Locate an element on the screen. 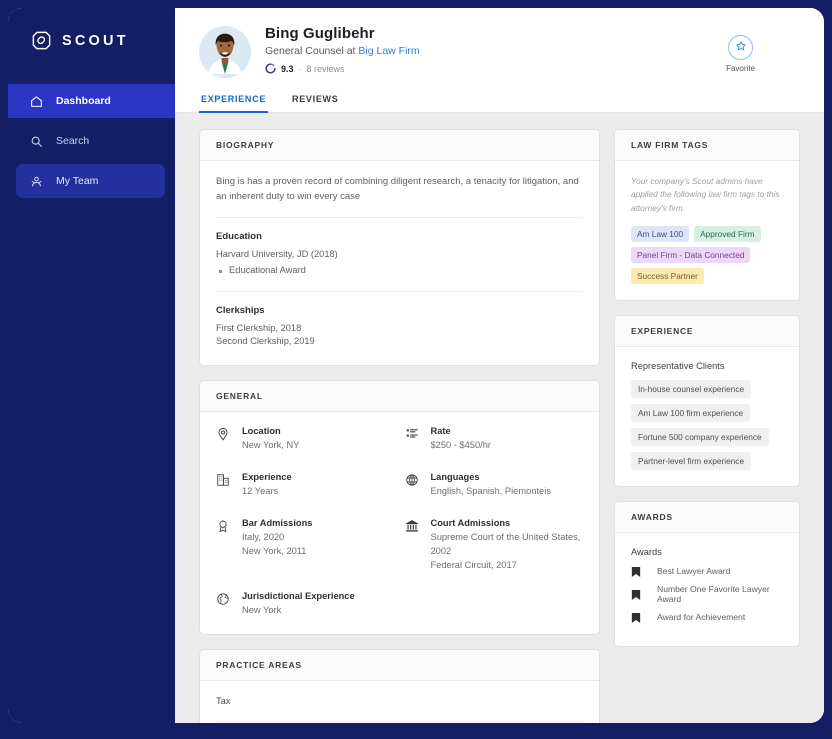 This screenshot has width=832, height=739. general-item-label: Experience is located at coordinates (267, 476).